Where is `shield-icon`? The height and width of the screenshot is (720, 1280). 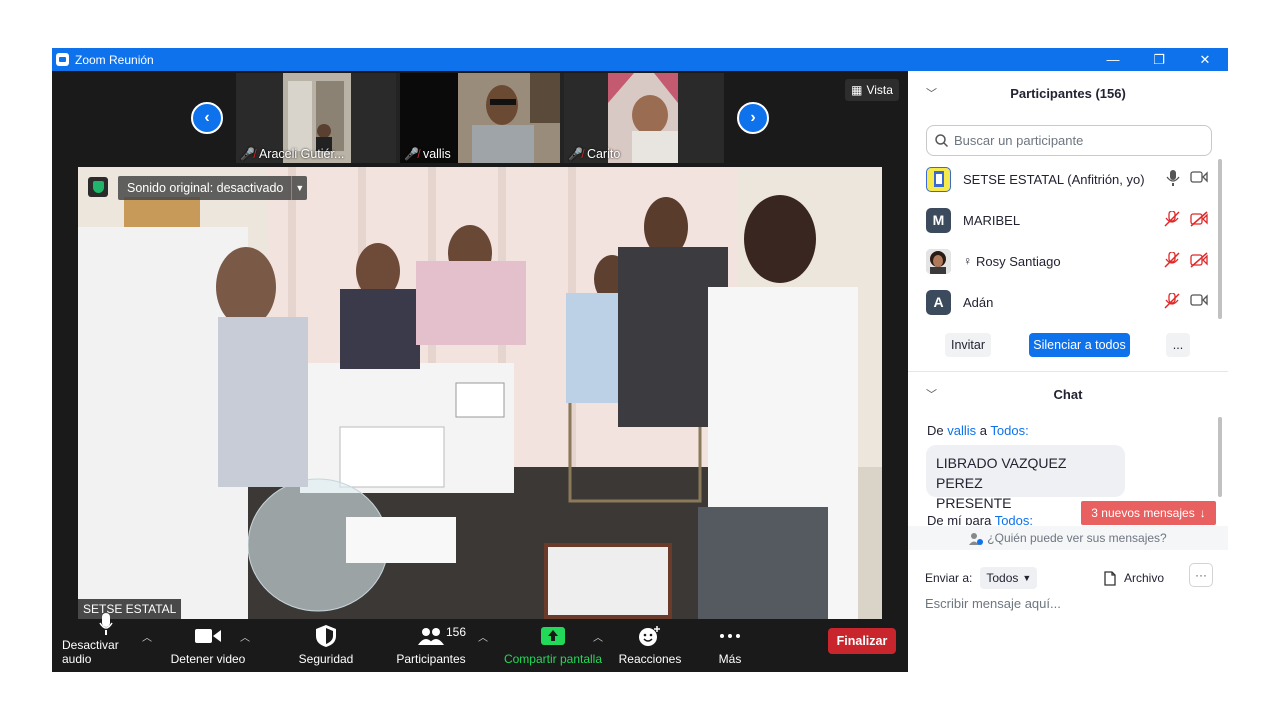 shield-icon is located at coordinates (326, 636).